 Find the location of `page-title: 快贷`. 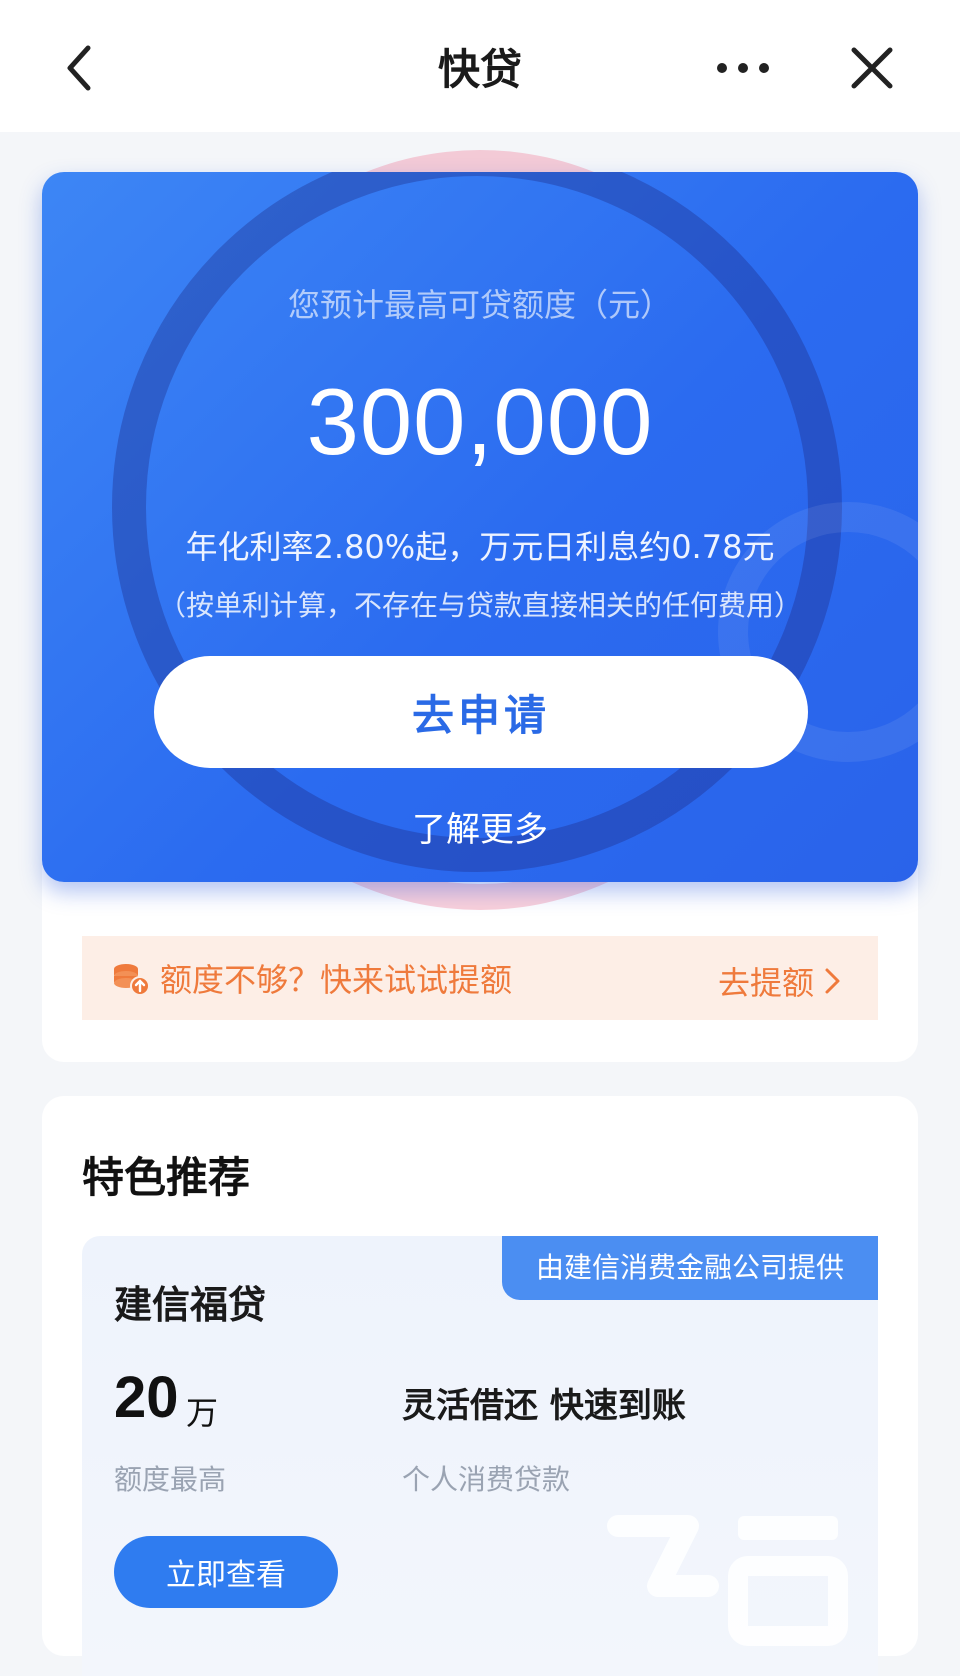

page-title: 快贷 is located at coordinates (479, 69).